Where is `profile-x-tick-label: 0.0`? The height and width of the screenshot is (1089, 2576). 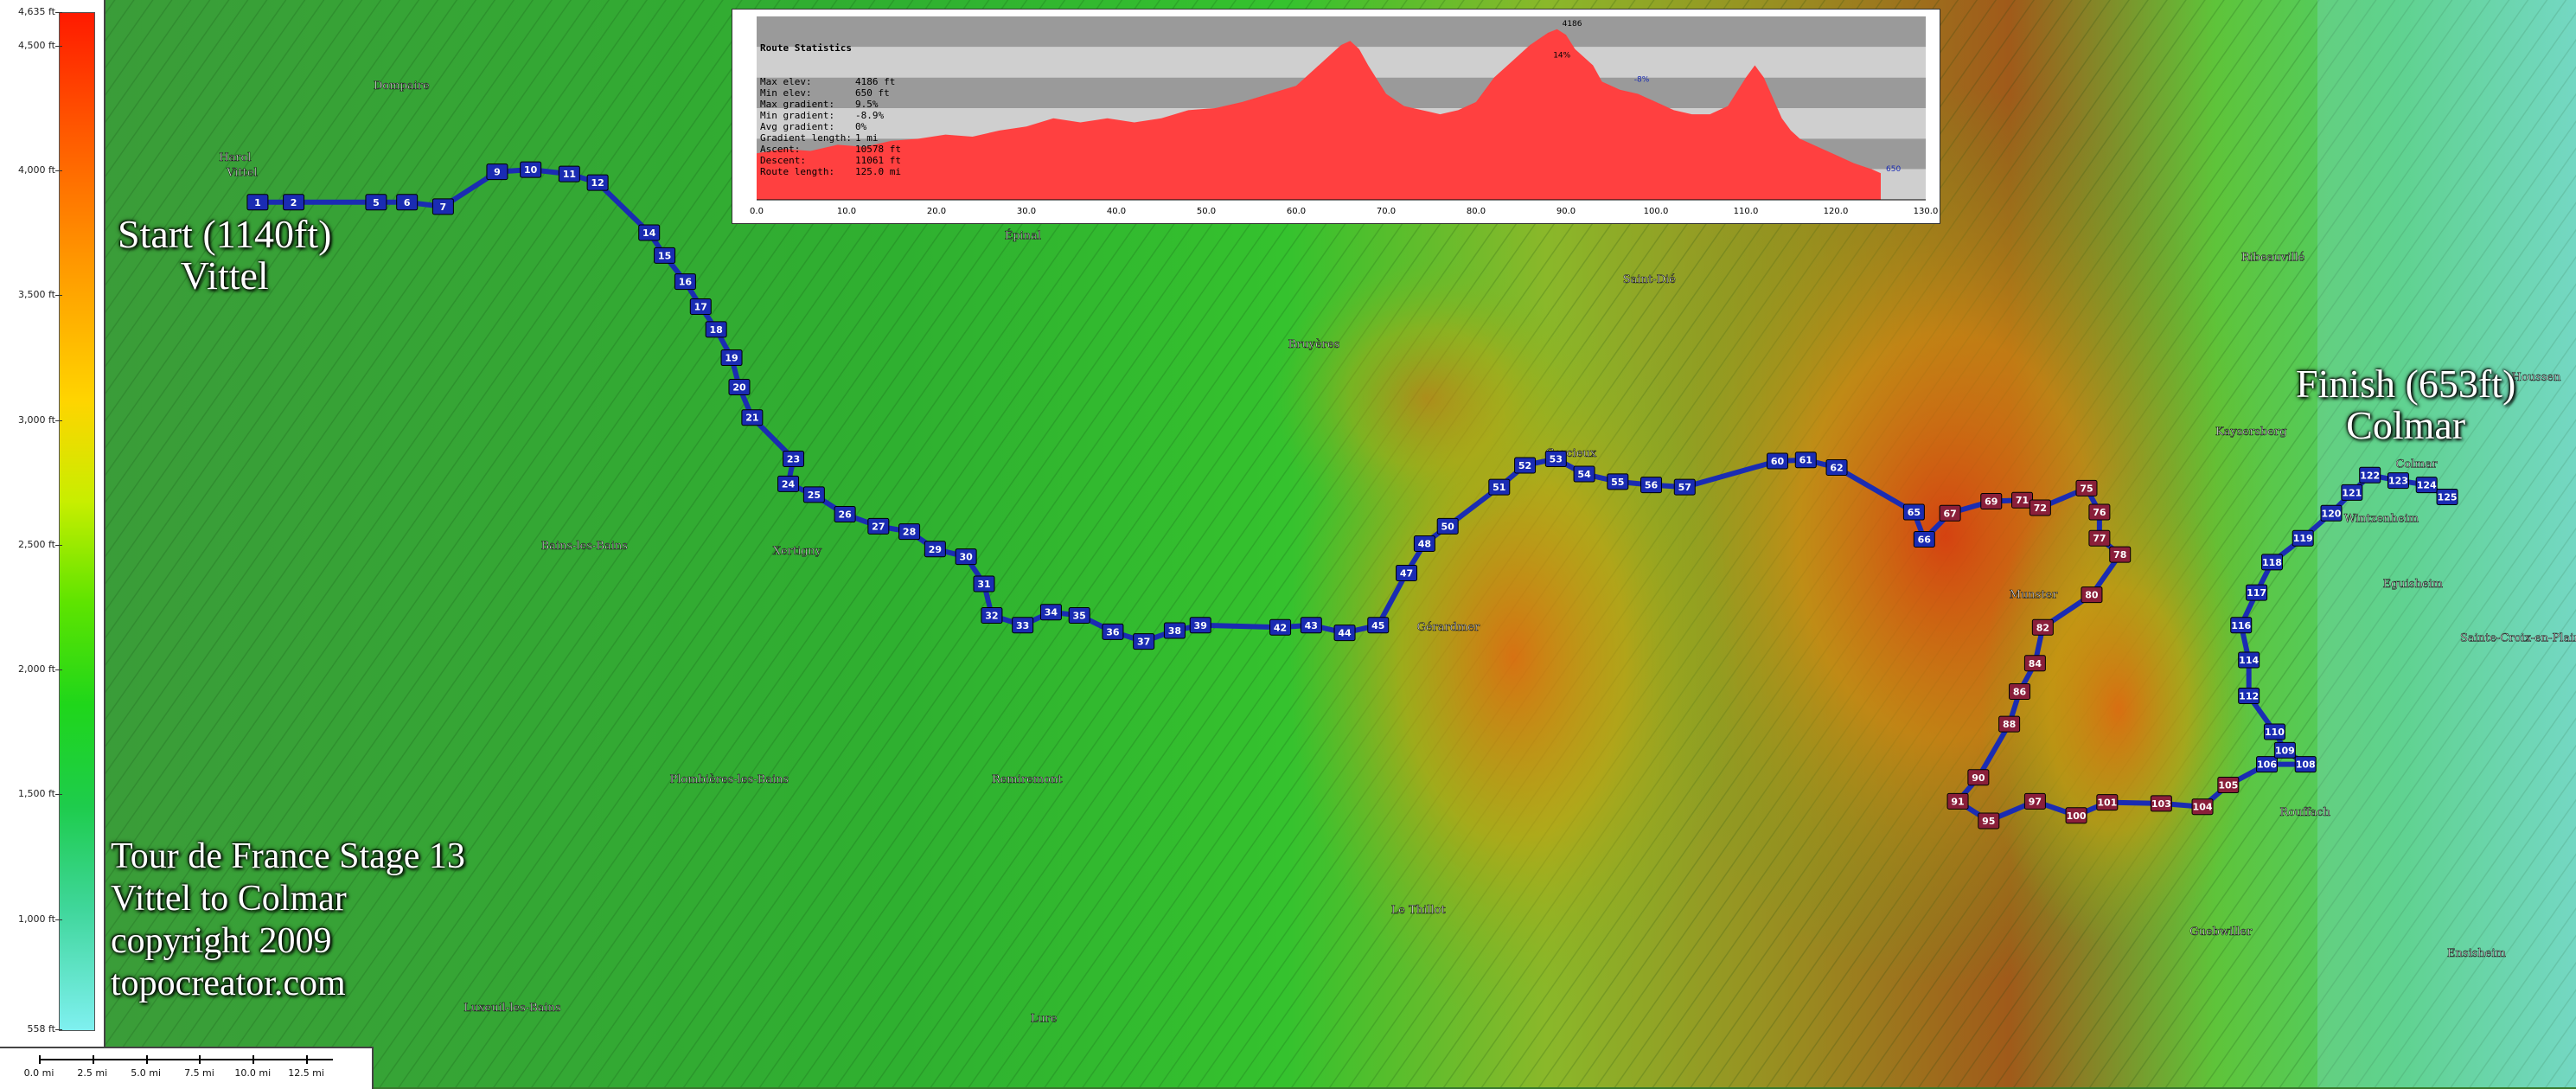 profile-x-tick-label: 0.0 is located at coordinates (757, 212).